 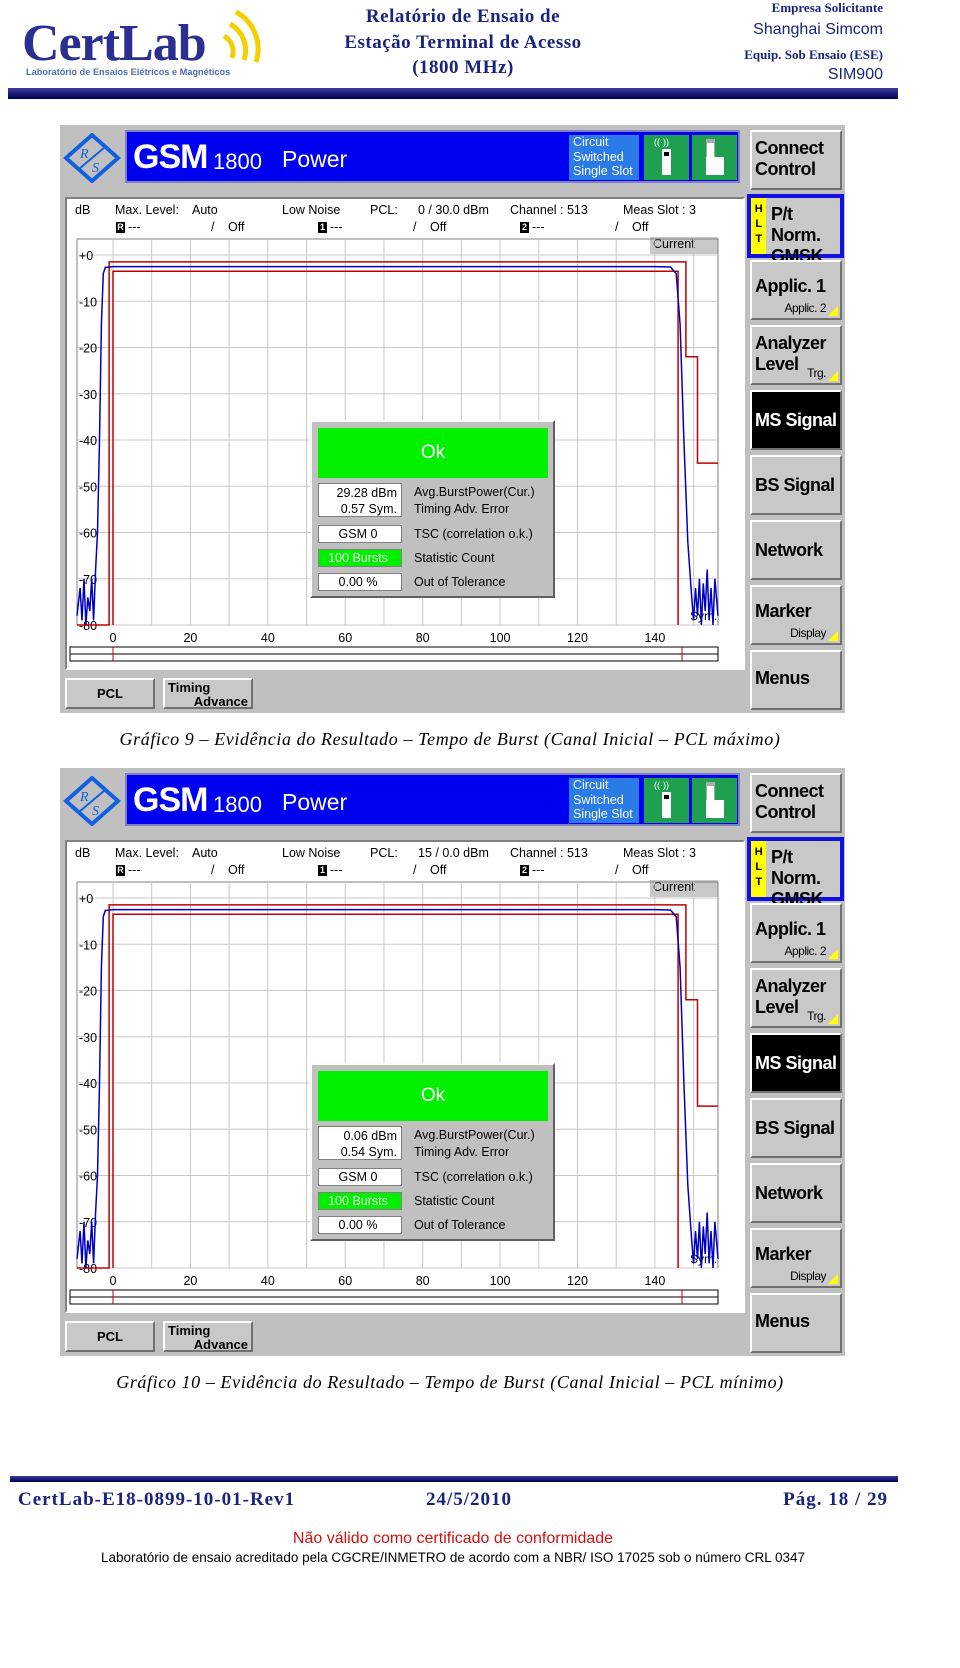 What do you see at coordinates (473, 1177) in the screenshot?
I see `result-label: TSC (correlation o.k.)` at bounding box center [473, 1177].